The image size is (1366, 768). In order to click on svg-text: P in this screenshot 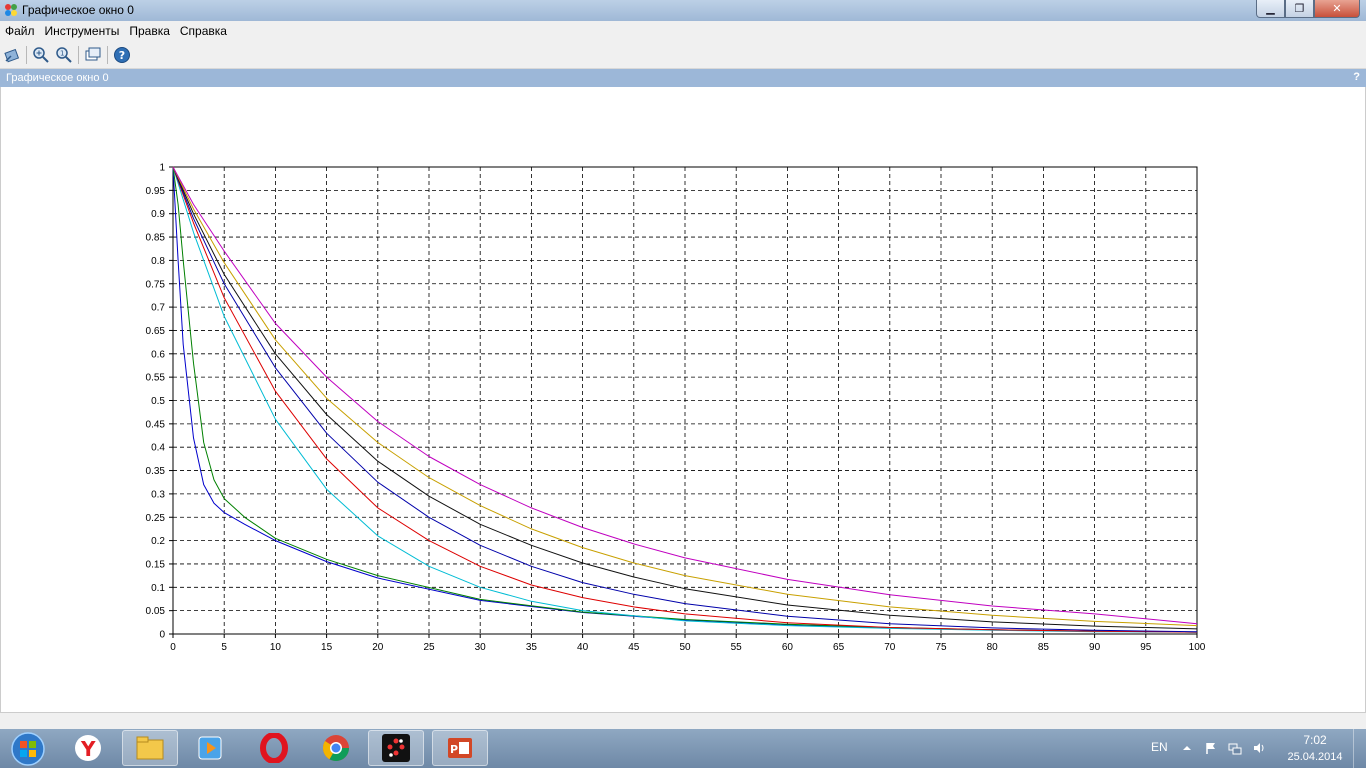, I will do `click(454, 749)`.